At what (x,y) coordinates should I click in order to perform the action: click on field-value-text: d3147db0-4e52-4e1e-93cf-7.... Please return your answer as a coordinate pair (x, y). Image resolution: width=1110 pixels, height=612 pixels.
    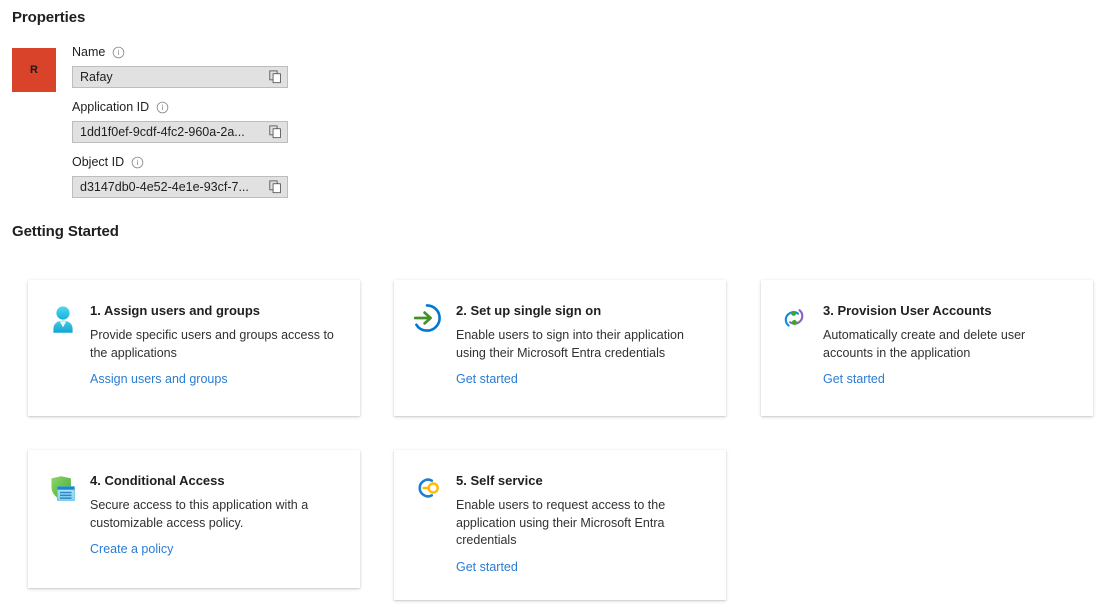
    Looking at the image, I should click on (164, 187).